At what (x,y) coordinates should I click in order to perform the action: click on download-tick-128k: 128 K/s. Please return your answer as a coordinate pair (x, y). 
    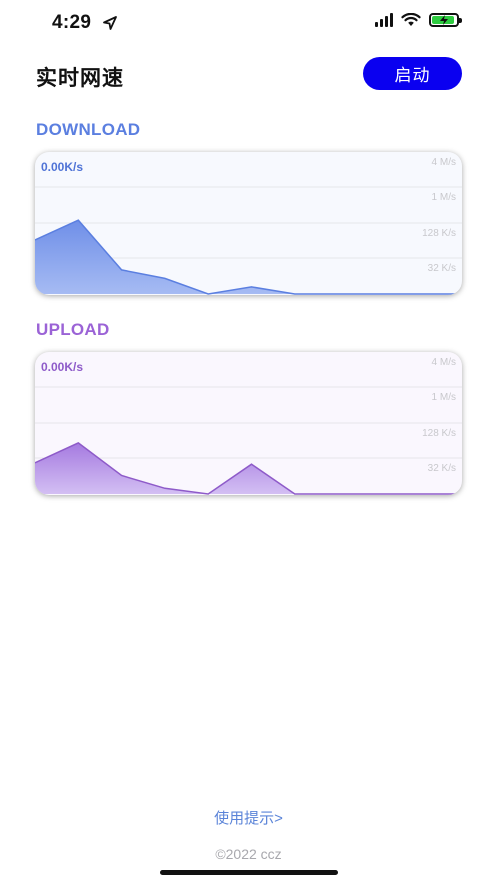
    Looking at the image, I should click on (439, 233).